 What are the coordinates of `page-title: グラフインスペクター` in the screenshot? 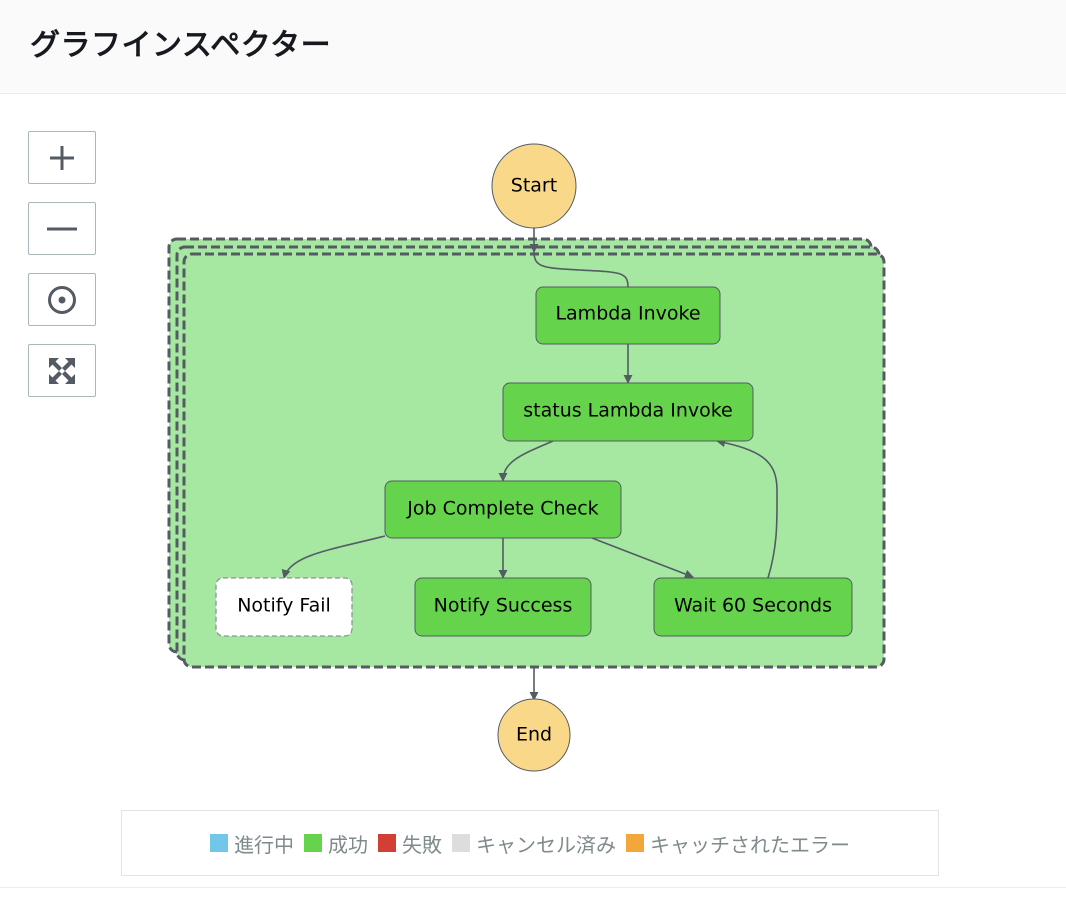 It's located at (181, 45).